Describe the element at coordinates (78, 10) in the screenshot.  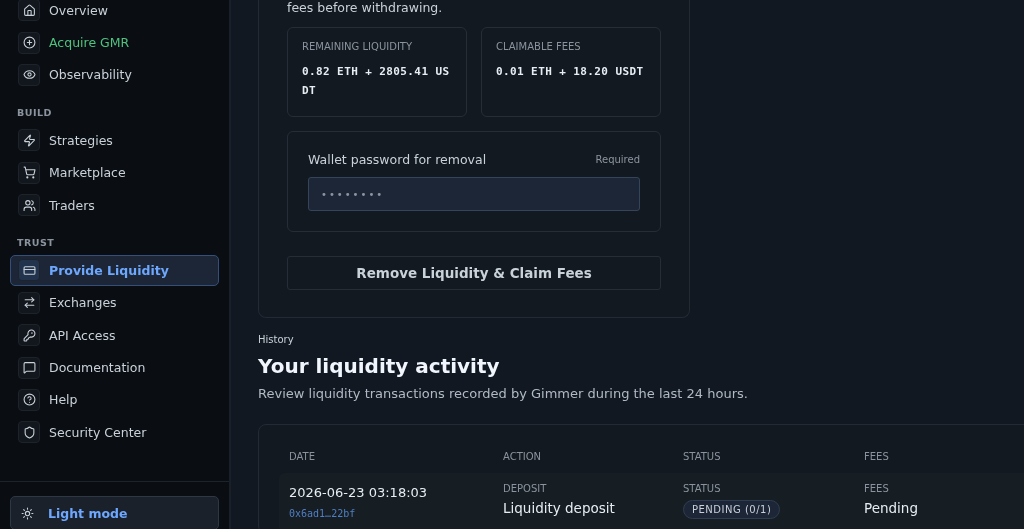
I see `nav-label: Overview` at that location.